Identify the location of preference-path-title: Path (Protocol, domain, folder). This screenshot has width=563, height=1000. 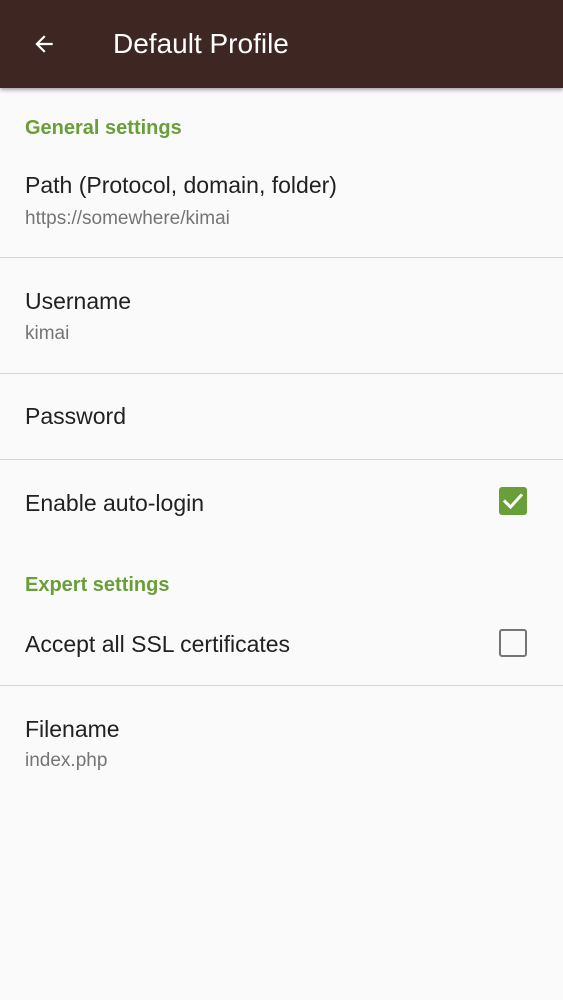
(181, 185).